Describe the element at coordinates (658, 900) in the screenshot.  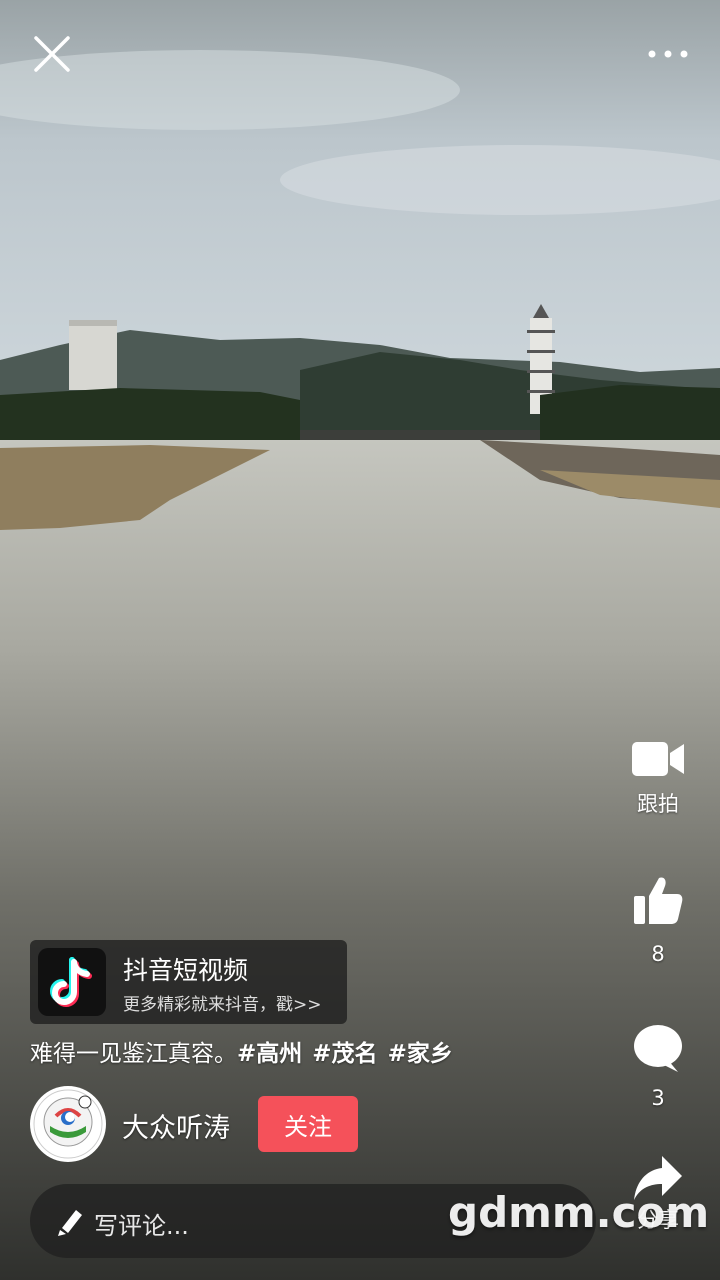
I see `thumbs-up-icon` at that location.